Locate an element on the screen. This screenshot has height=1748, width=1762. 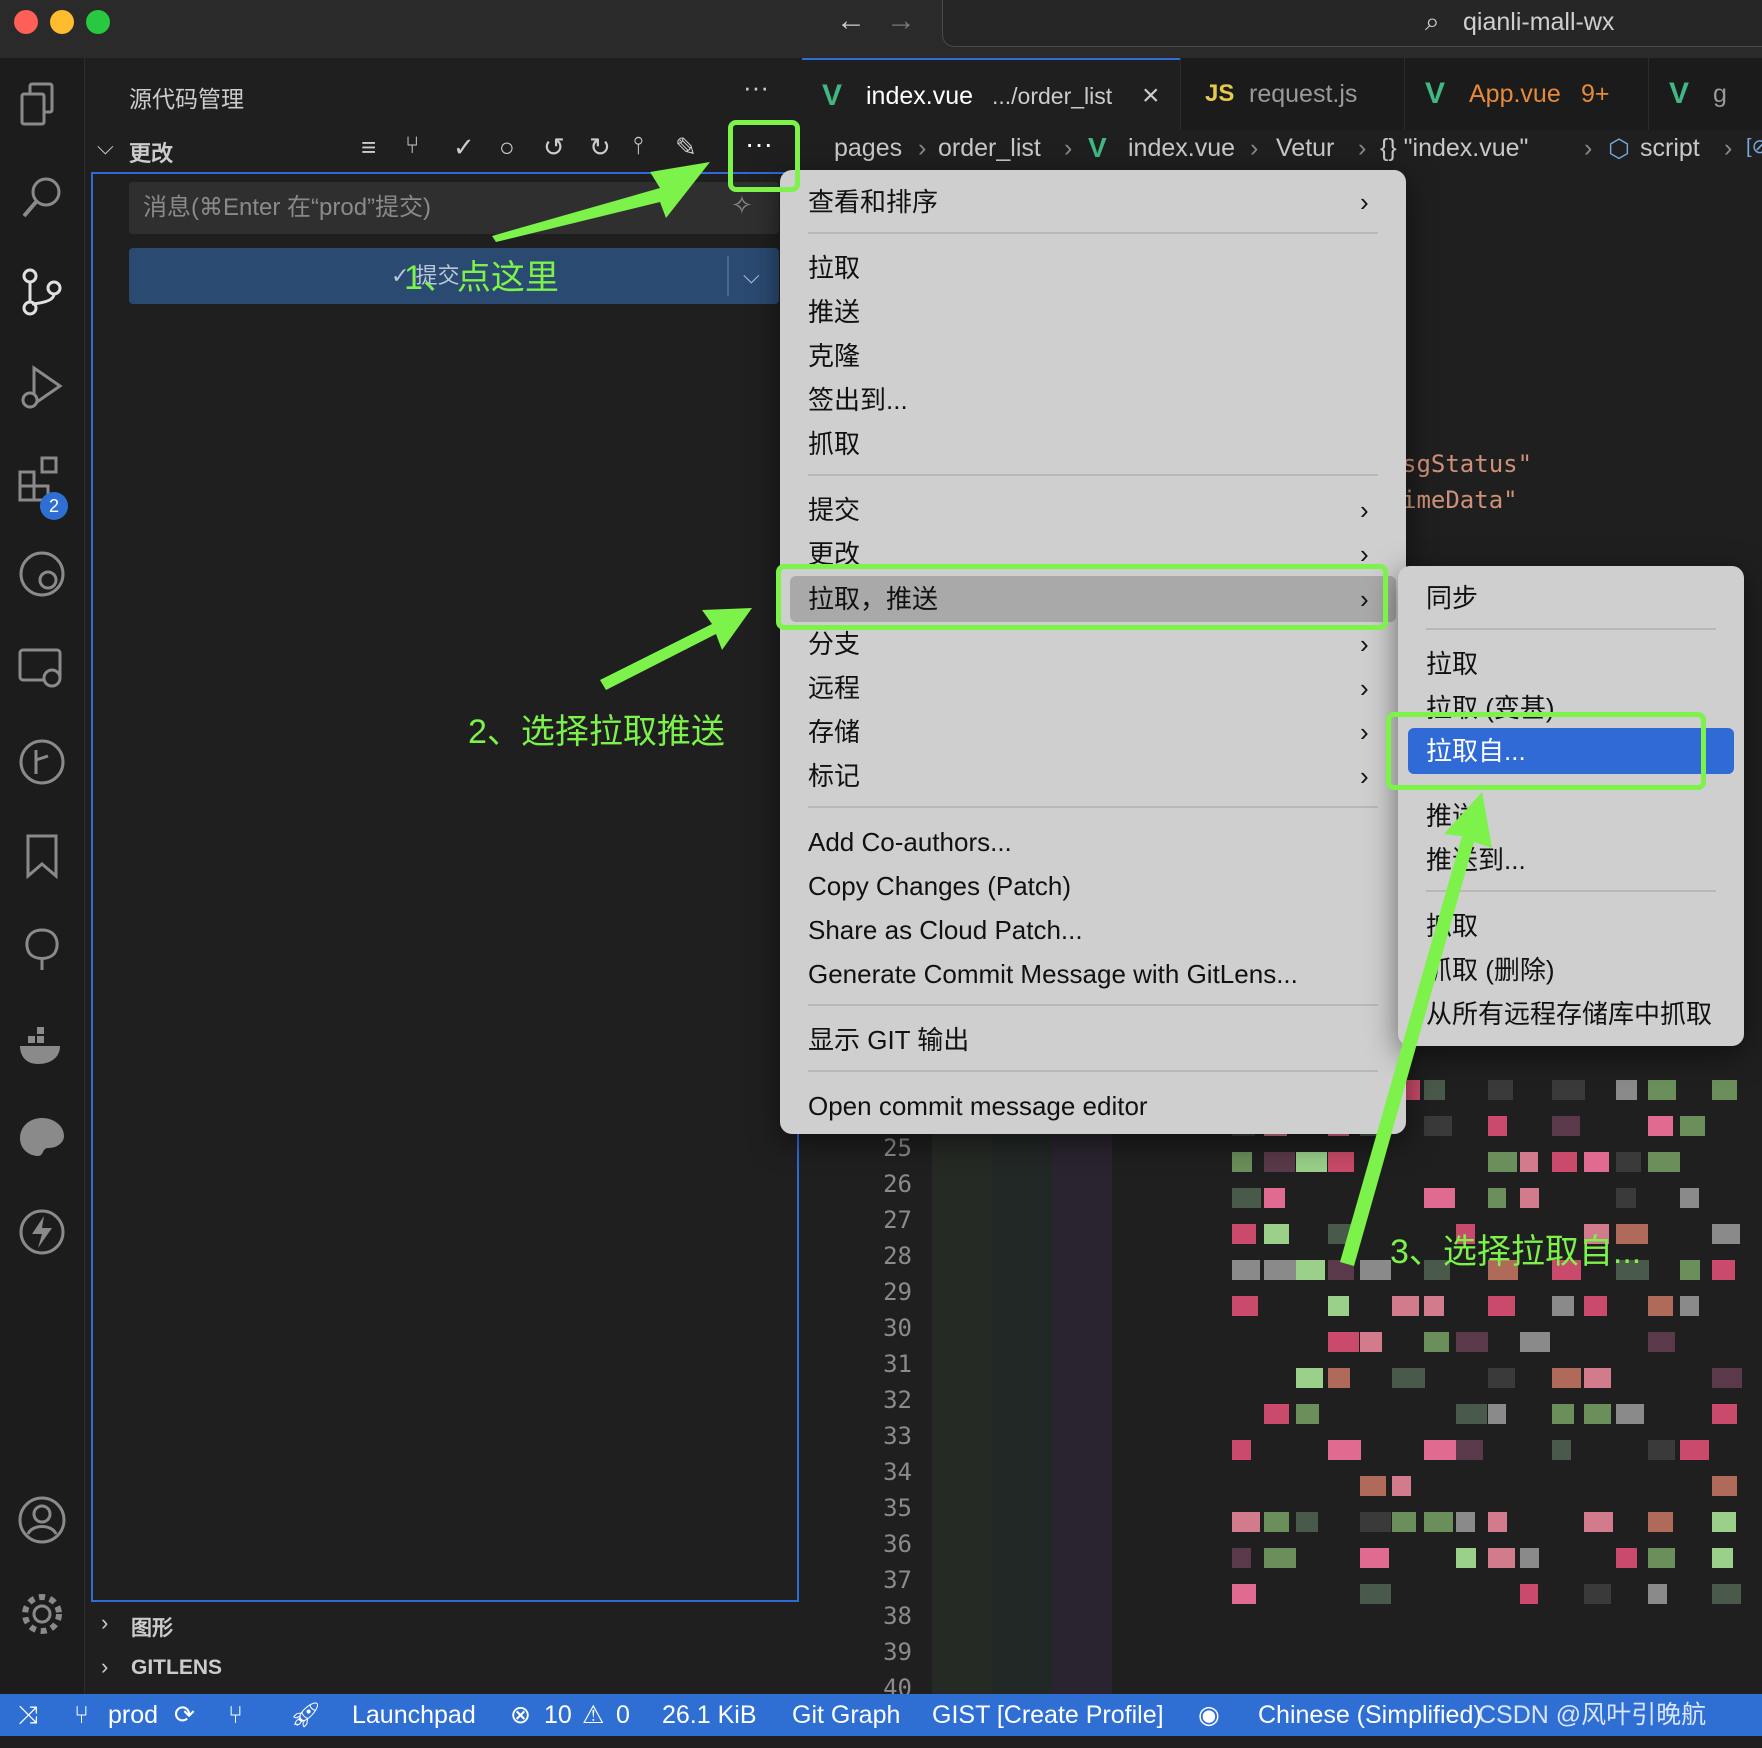
annotation-step-1: 1、点这里 is located at coordinates (481, 278).